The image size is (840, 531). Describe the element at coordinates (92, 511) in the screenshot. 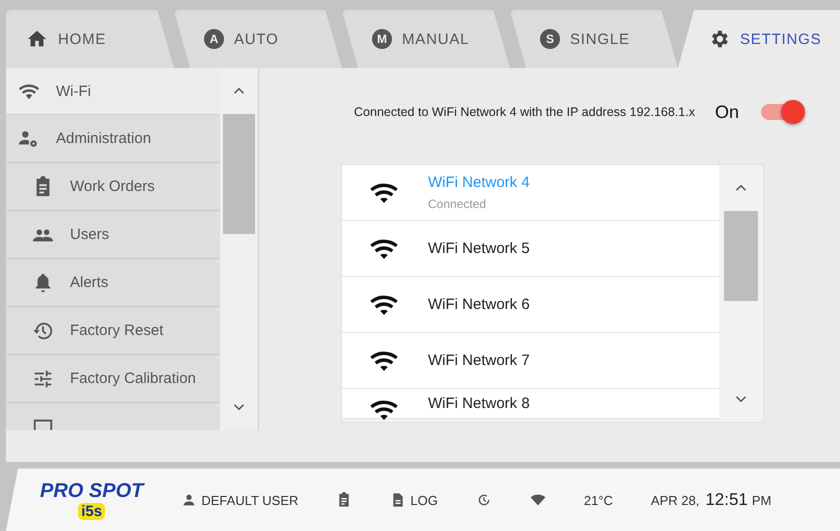

I see `logo-badge: i5s` at that location.